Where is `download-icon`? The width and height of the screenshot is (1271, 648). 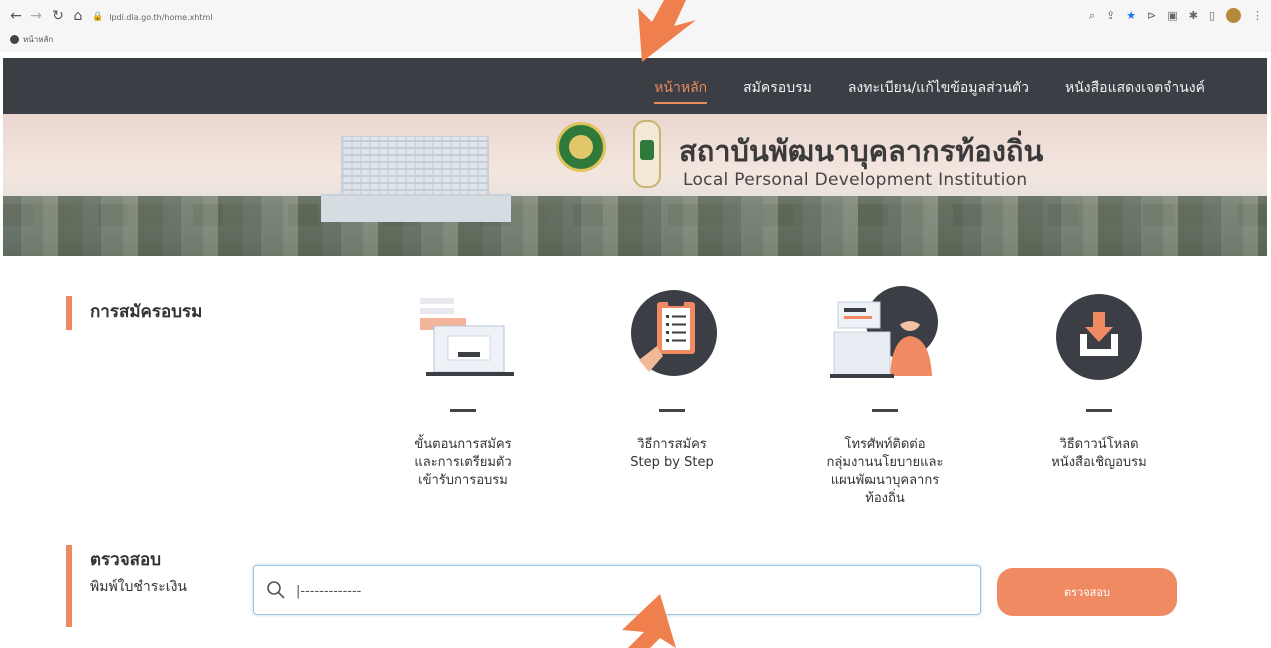 download-icon is located at coordinates (1099, 337).